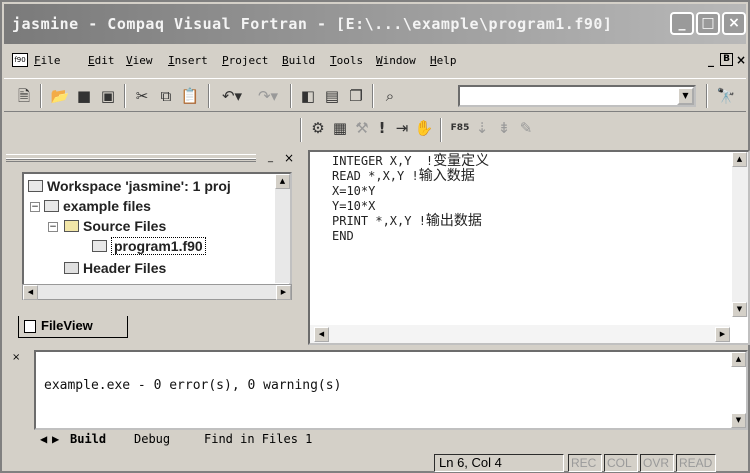  Describe the element at coordinates (711, 60) in the screenshot. I see `mdi-minimize-button: _` at that location.